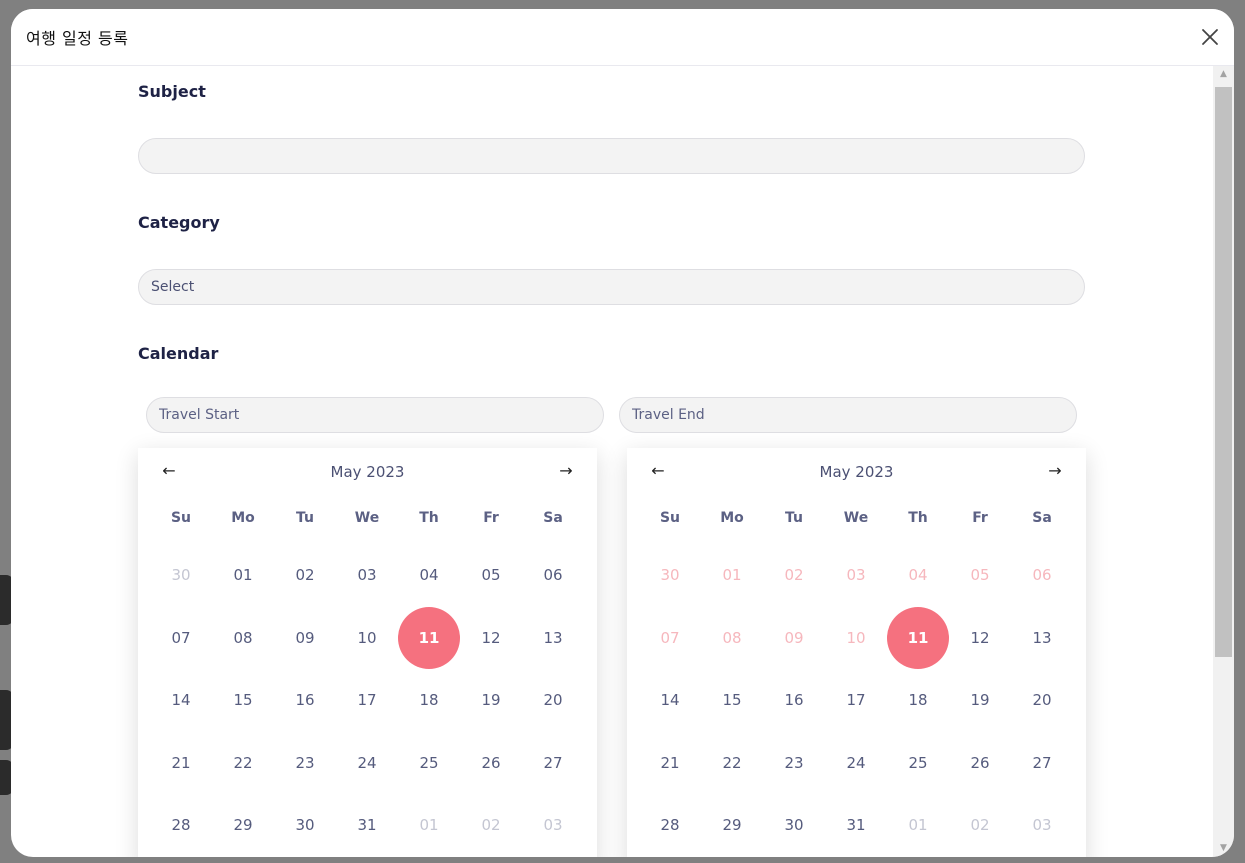 The width and height of the screenshot is (1245, 863). I want to click on travel-start-input, so click(375, 415).